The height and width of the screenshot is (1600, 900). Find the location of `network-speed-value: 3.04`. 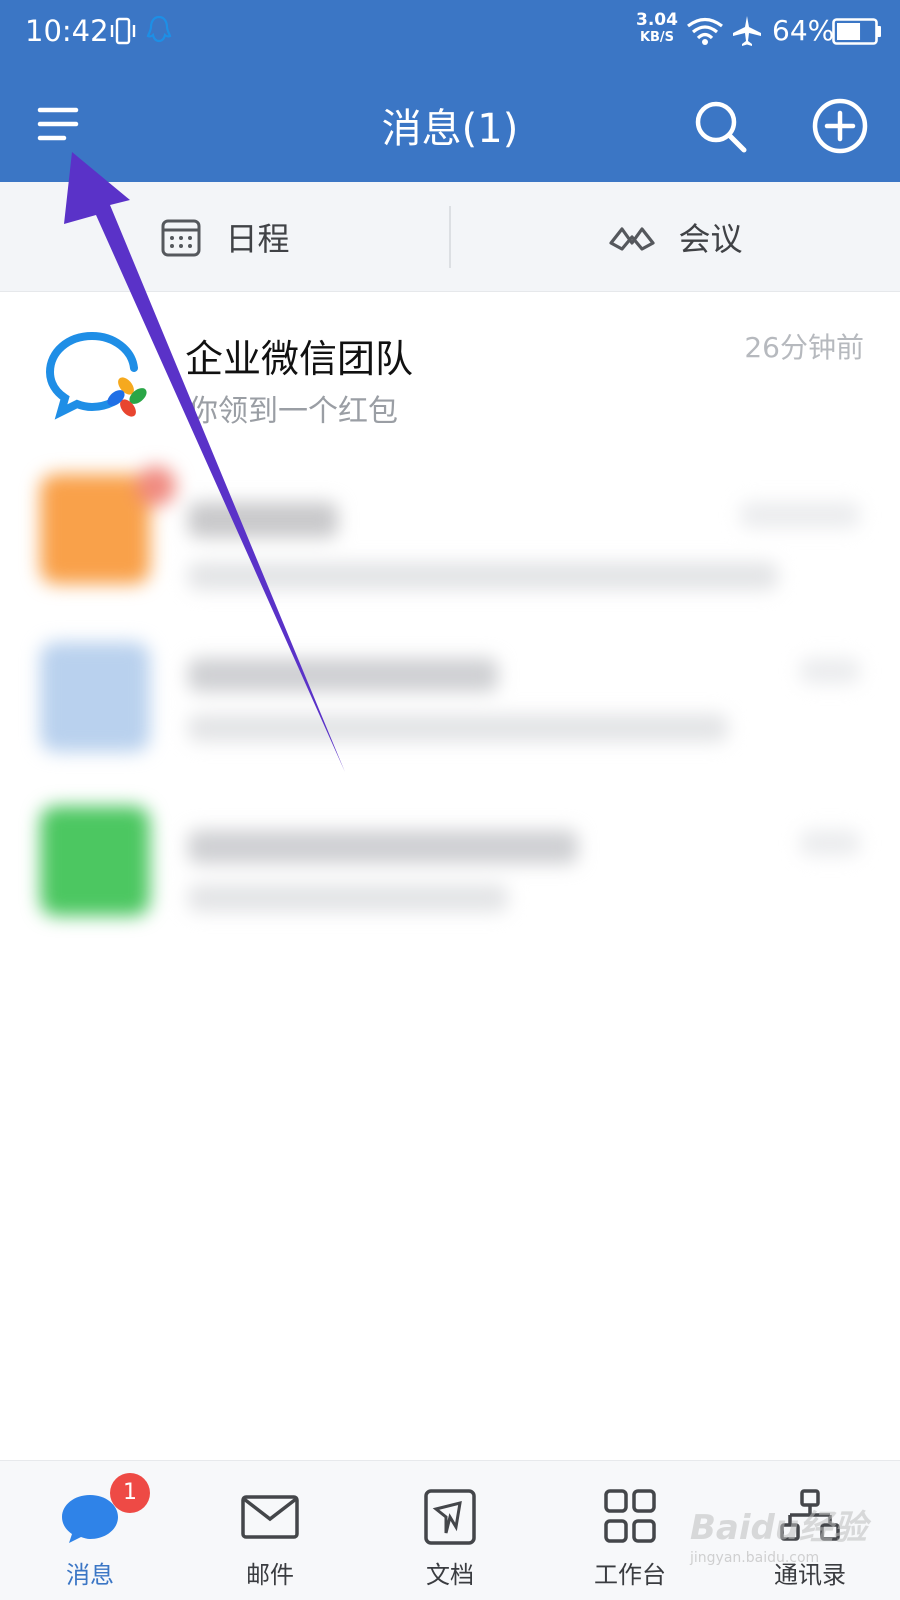

network-speed-value: 3.04 is located at coordinates (657, 20).